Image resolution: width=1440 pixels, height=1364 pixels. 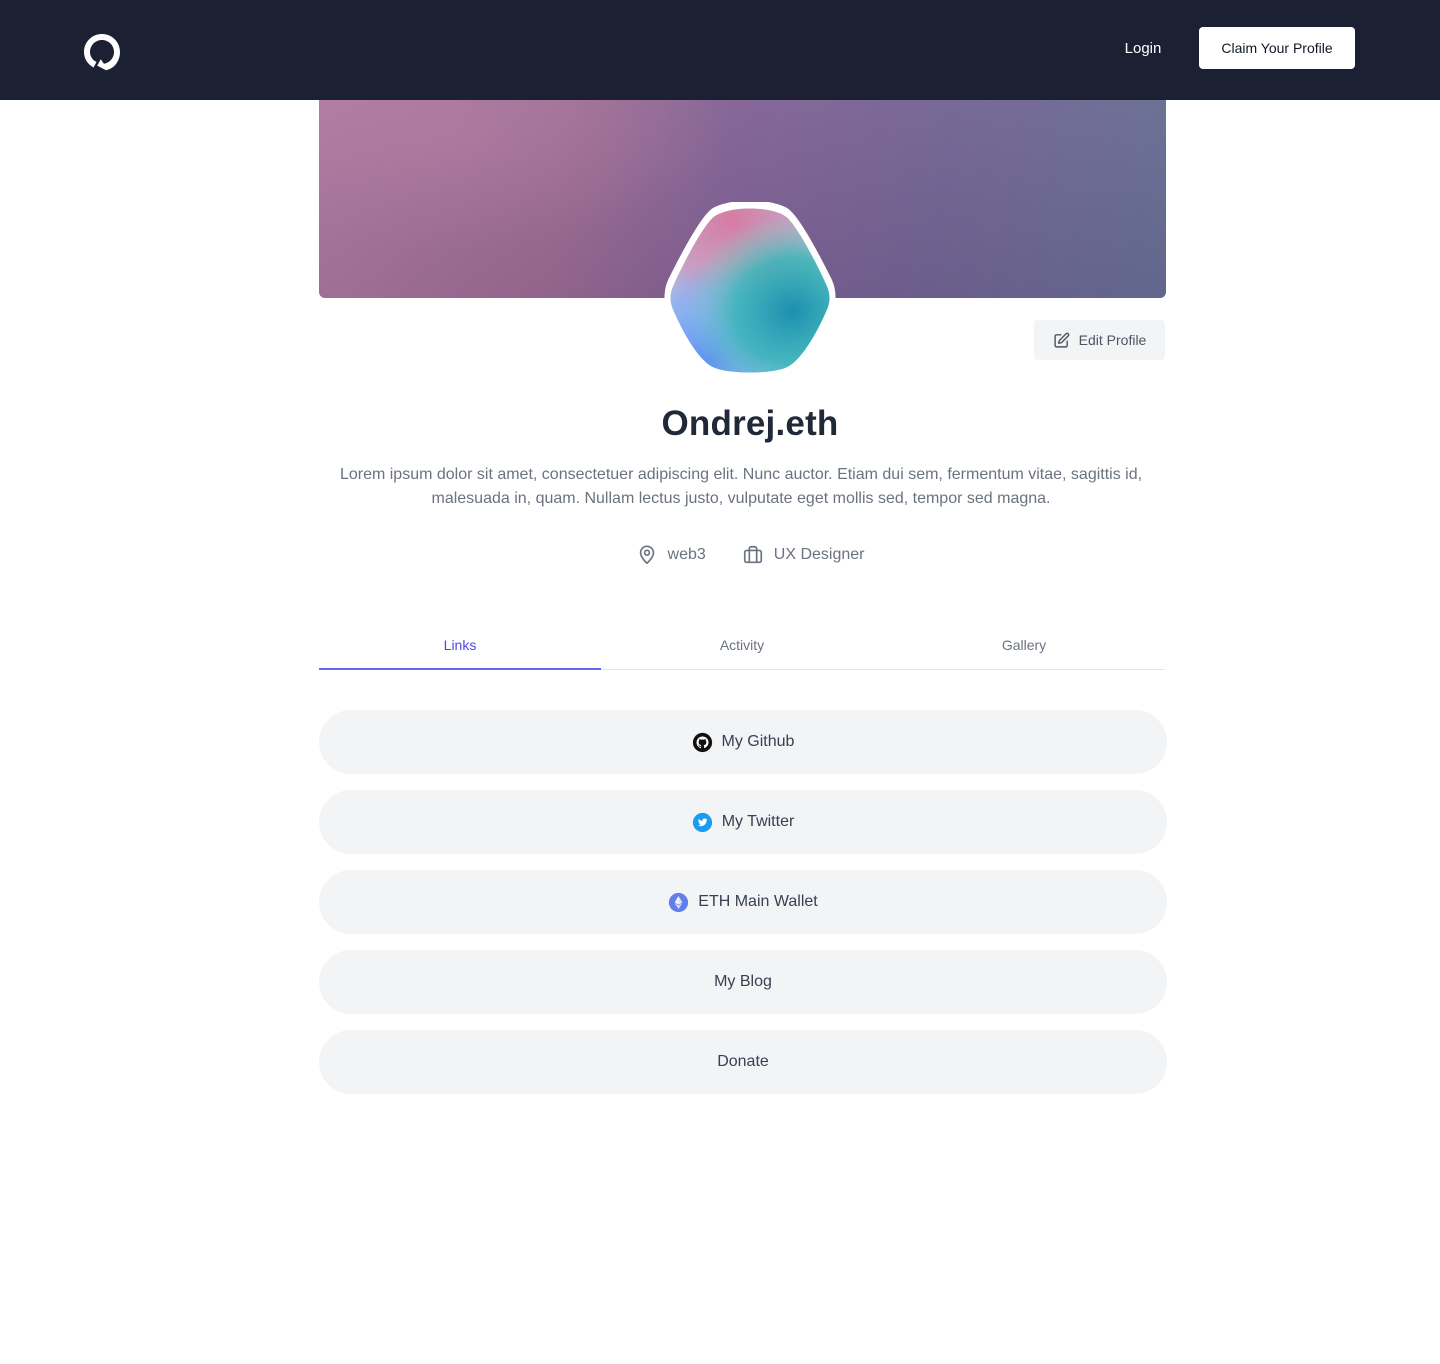 I want to click on profile-tabs: Links Activity Gallery, so click(x=742, y=645).